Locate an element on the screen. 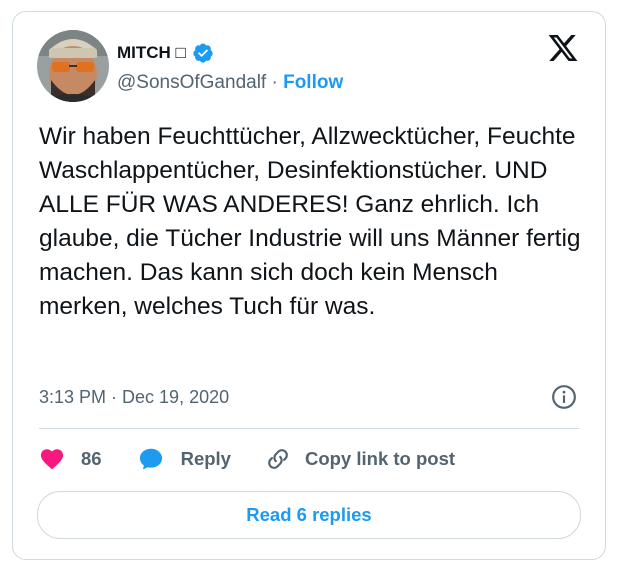 The image size is (620, 574). tweet-timestamp: 3:13 PM · Dec 19, 2020 is located at coordinates (134, 397).